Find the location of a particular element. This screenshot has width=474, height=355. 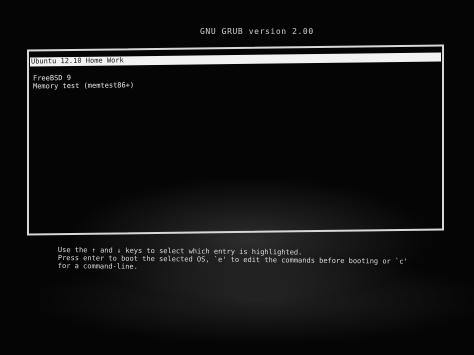

boot-entry-ubuntu: Ubuntu 12.10 Home Work is located at coordinates (235, 59).